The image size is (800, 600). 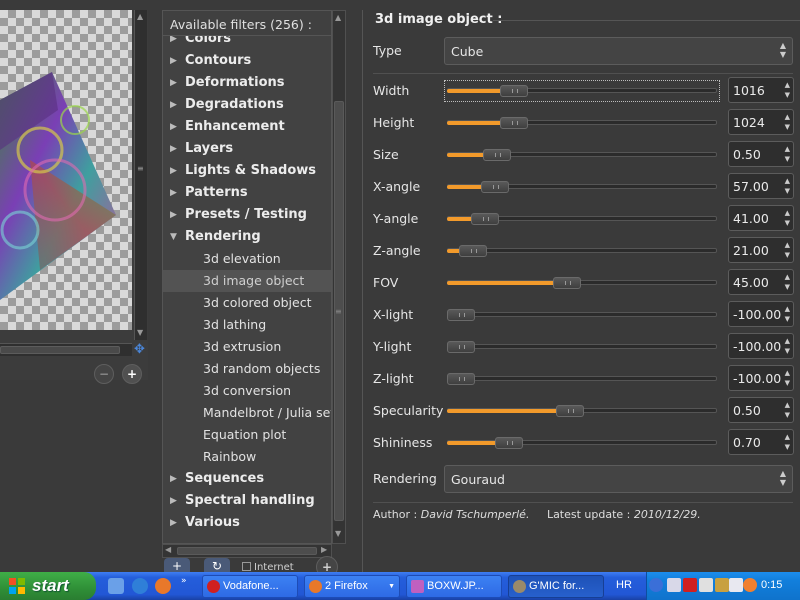 I want to click on param-spinbox: 41.00 ▲ ▼, so click(x=761, y=218).